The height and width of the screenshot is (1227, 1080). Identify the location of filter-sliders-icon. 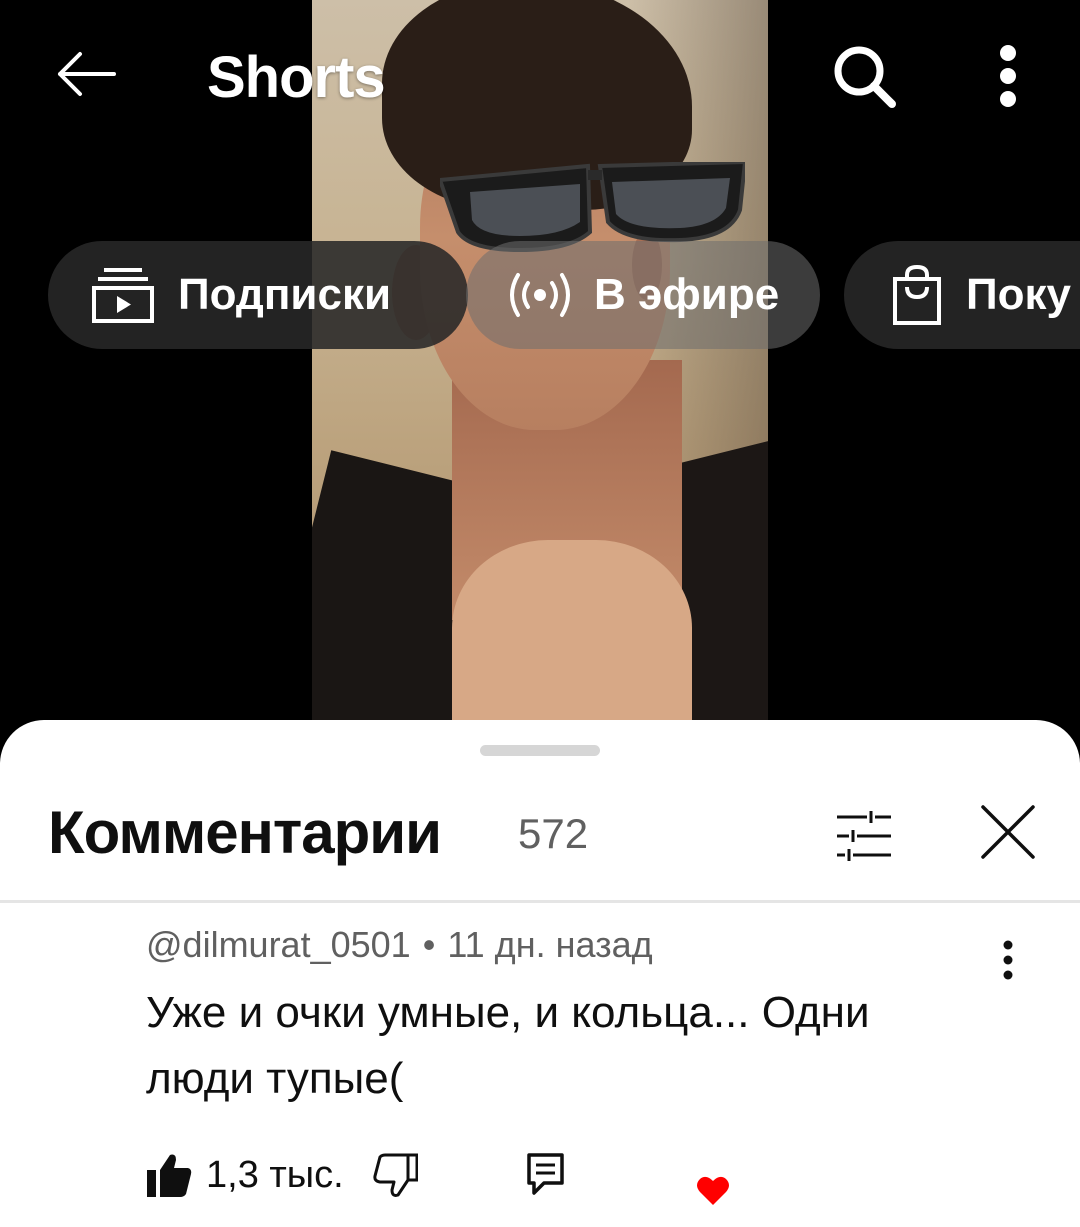
(864, 836).